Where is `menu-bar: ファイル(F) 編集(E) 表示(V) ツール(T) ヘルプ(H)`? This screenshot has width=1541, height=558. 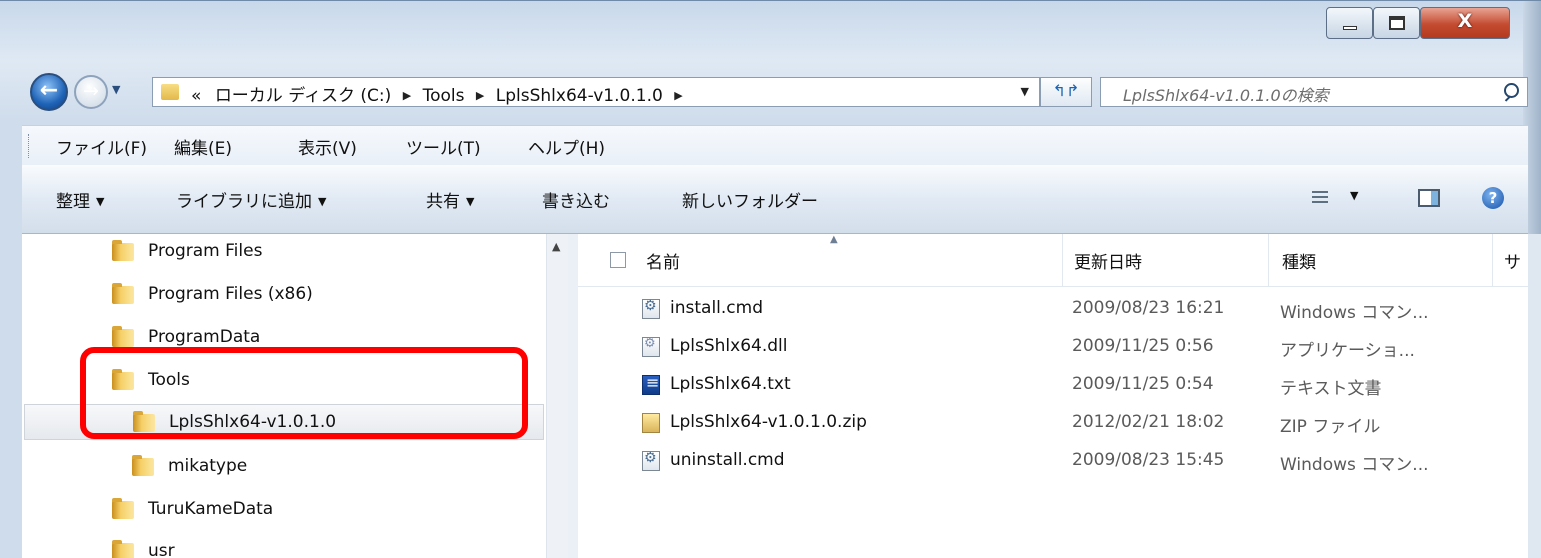
menu-bar: ファイル(F) 編集(E) 表示(V) ツール(T) ヘルプ(H) is located at coordinates (775, 146).